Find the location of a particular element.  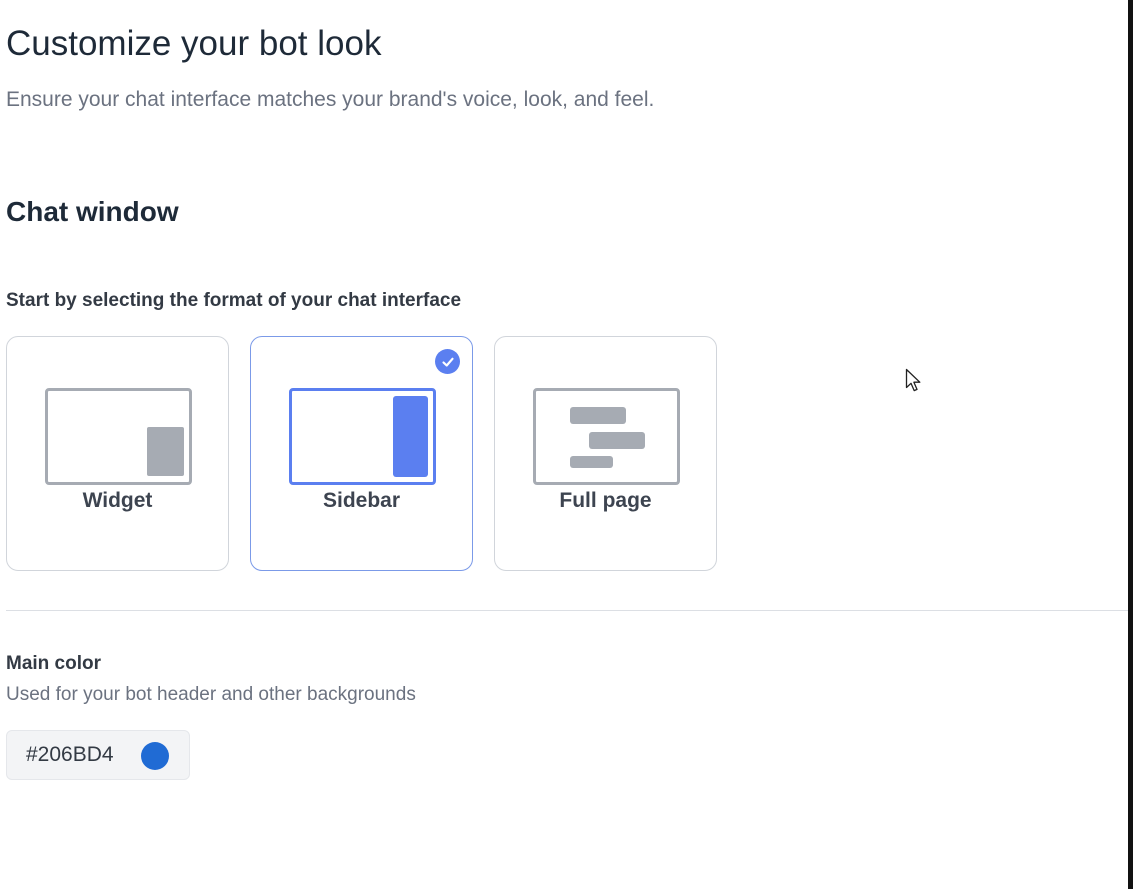

format-card-label: Sidebar is located at coordinates (361, 500).